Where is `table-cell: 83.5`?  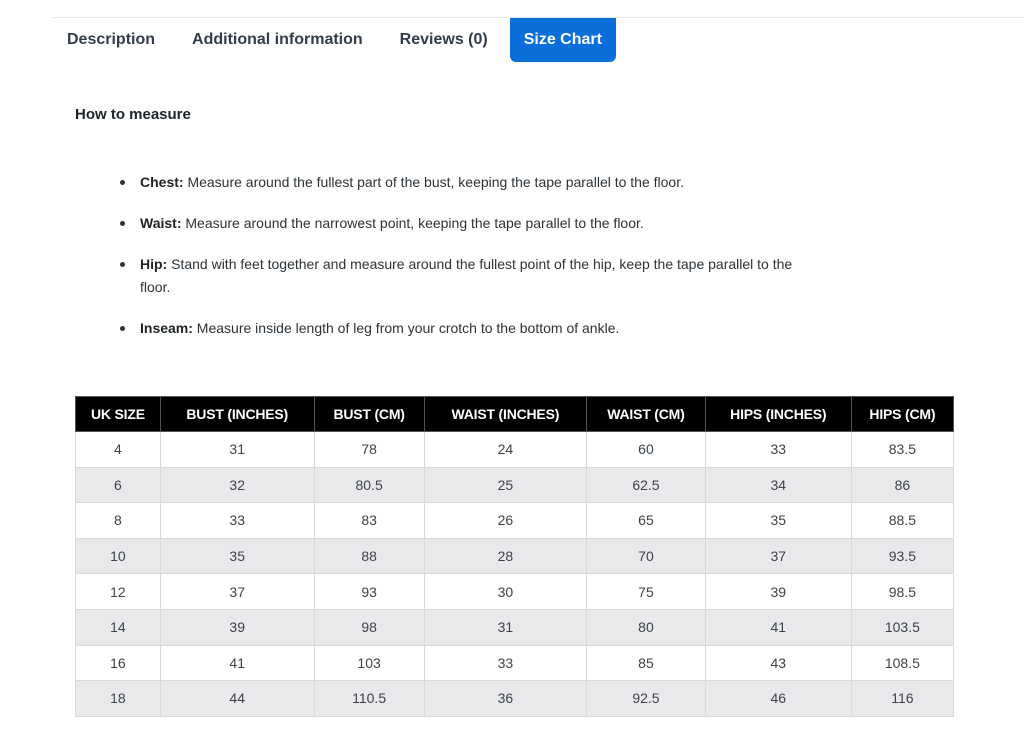 table-cell: 83.5 is located at coordinates (902, 449).